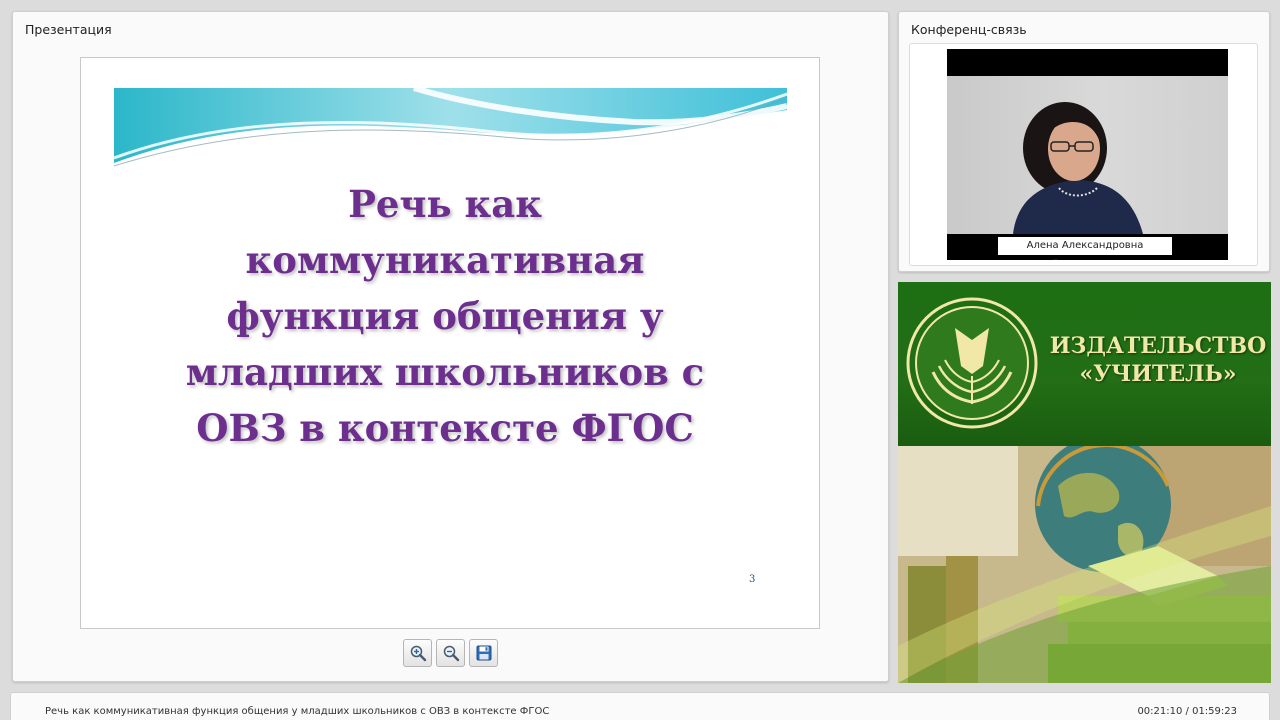 The height and width of the screenshot is (720, 1280). I want to click on publisher-name-line: ИЗДАТЕЛЬСТВО, so click(1158, 346).